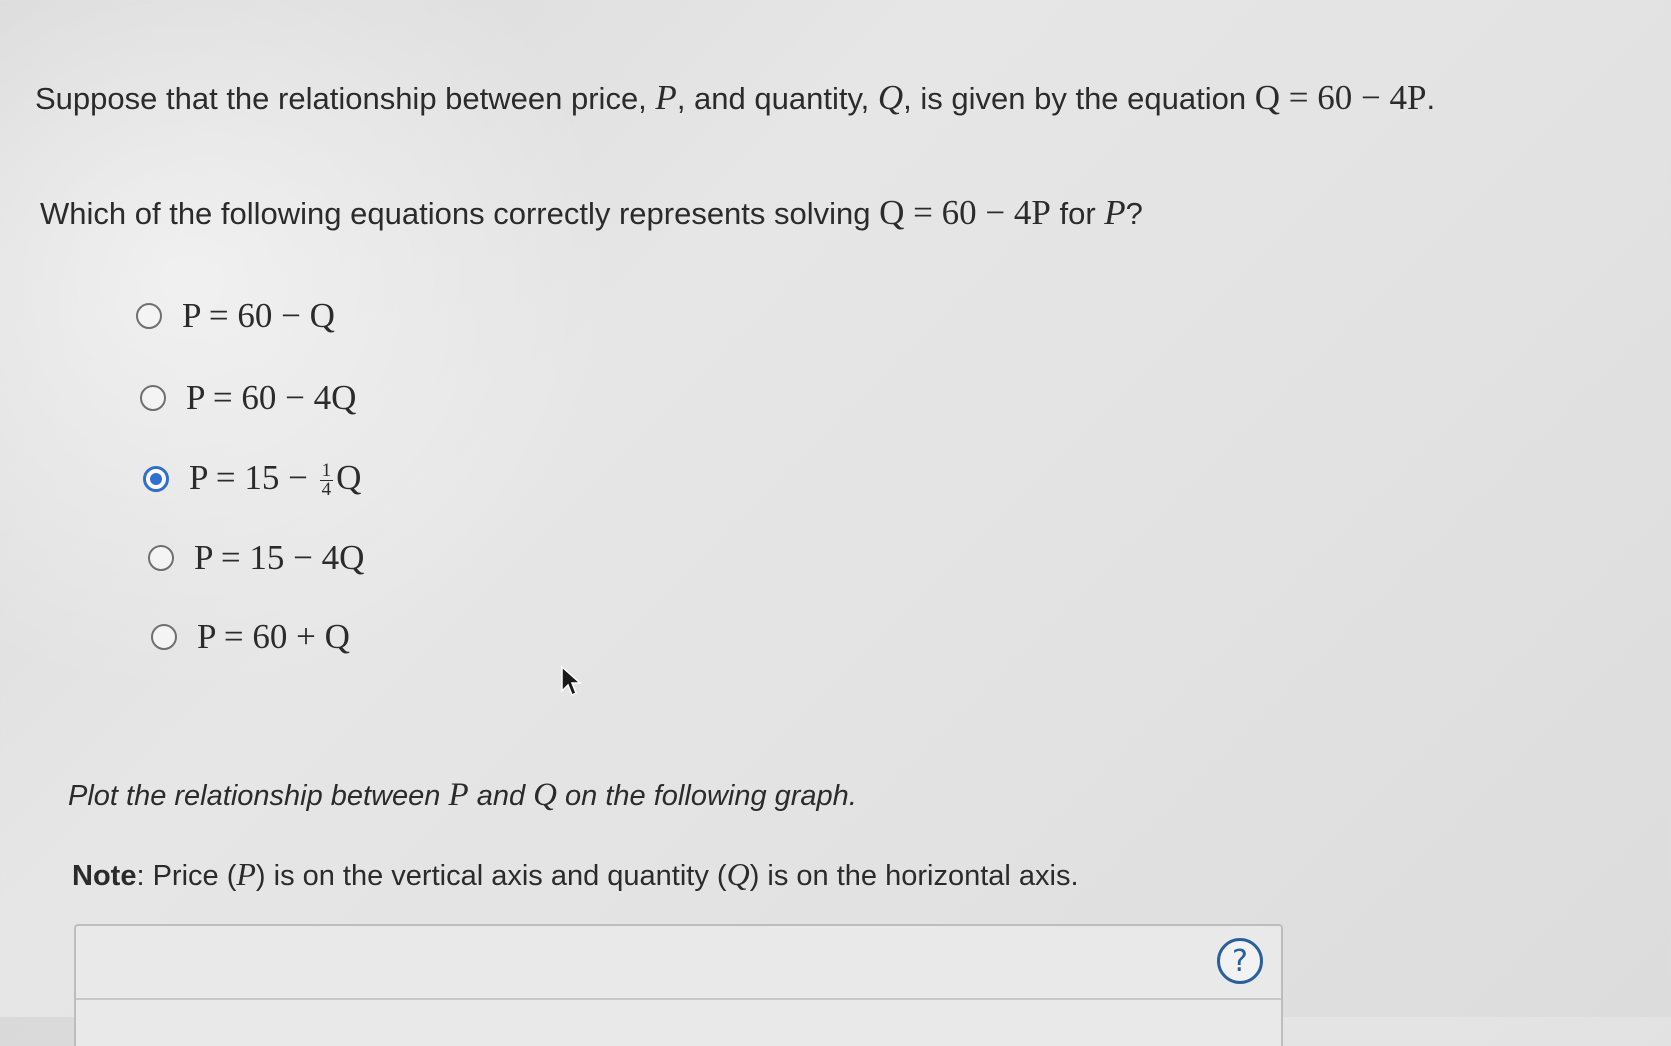  I want to click on answer-option-4: P = 15 − 4Q, so click(256, 558).